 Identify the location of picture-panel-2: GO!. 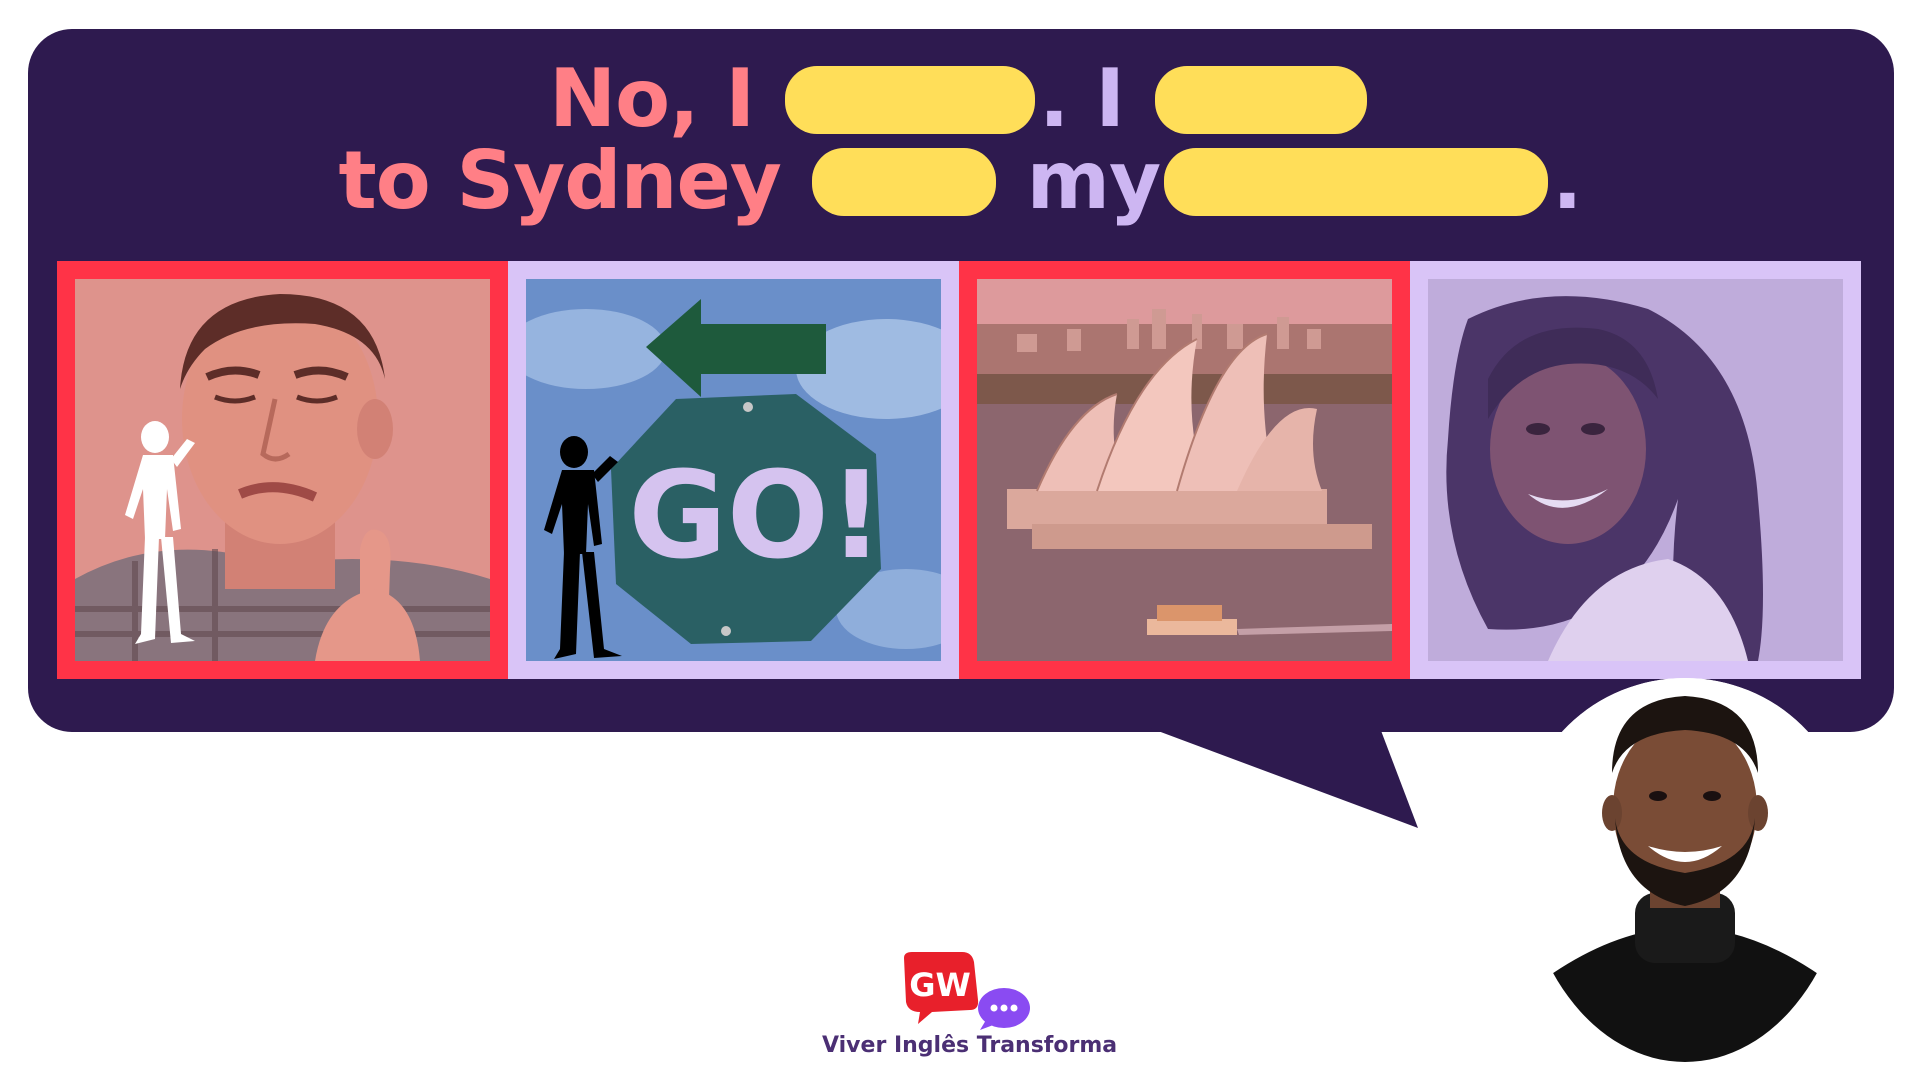
(733, 470).